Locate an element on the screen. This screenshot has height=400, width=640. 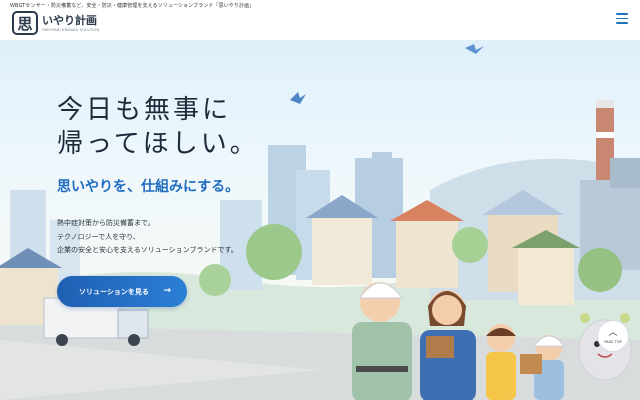
headline-line-2: 帰ってほしい。 is located at coordinates (158, 144).